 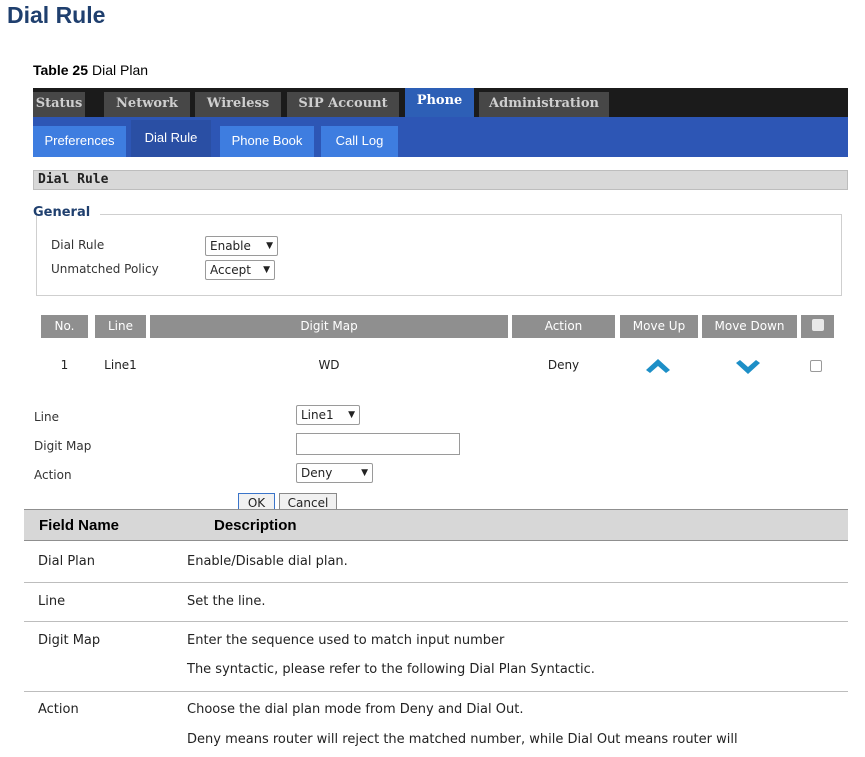 I want to click on tab-phone: Phone, so click(x=439, y=102).